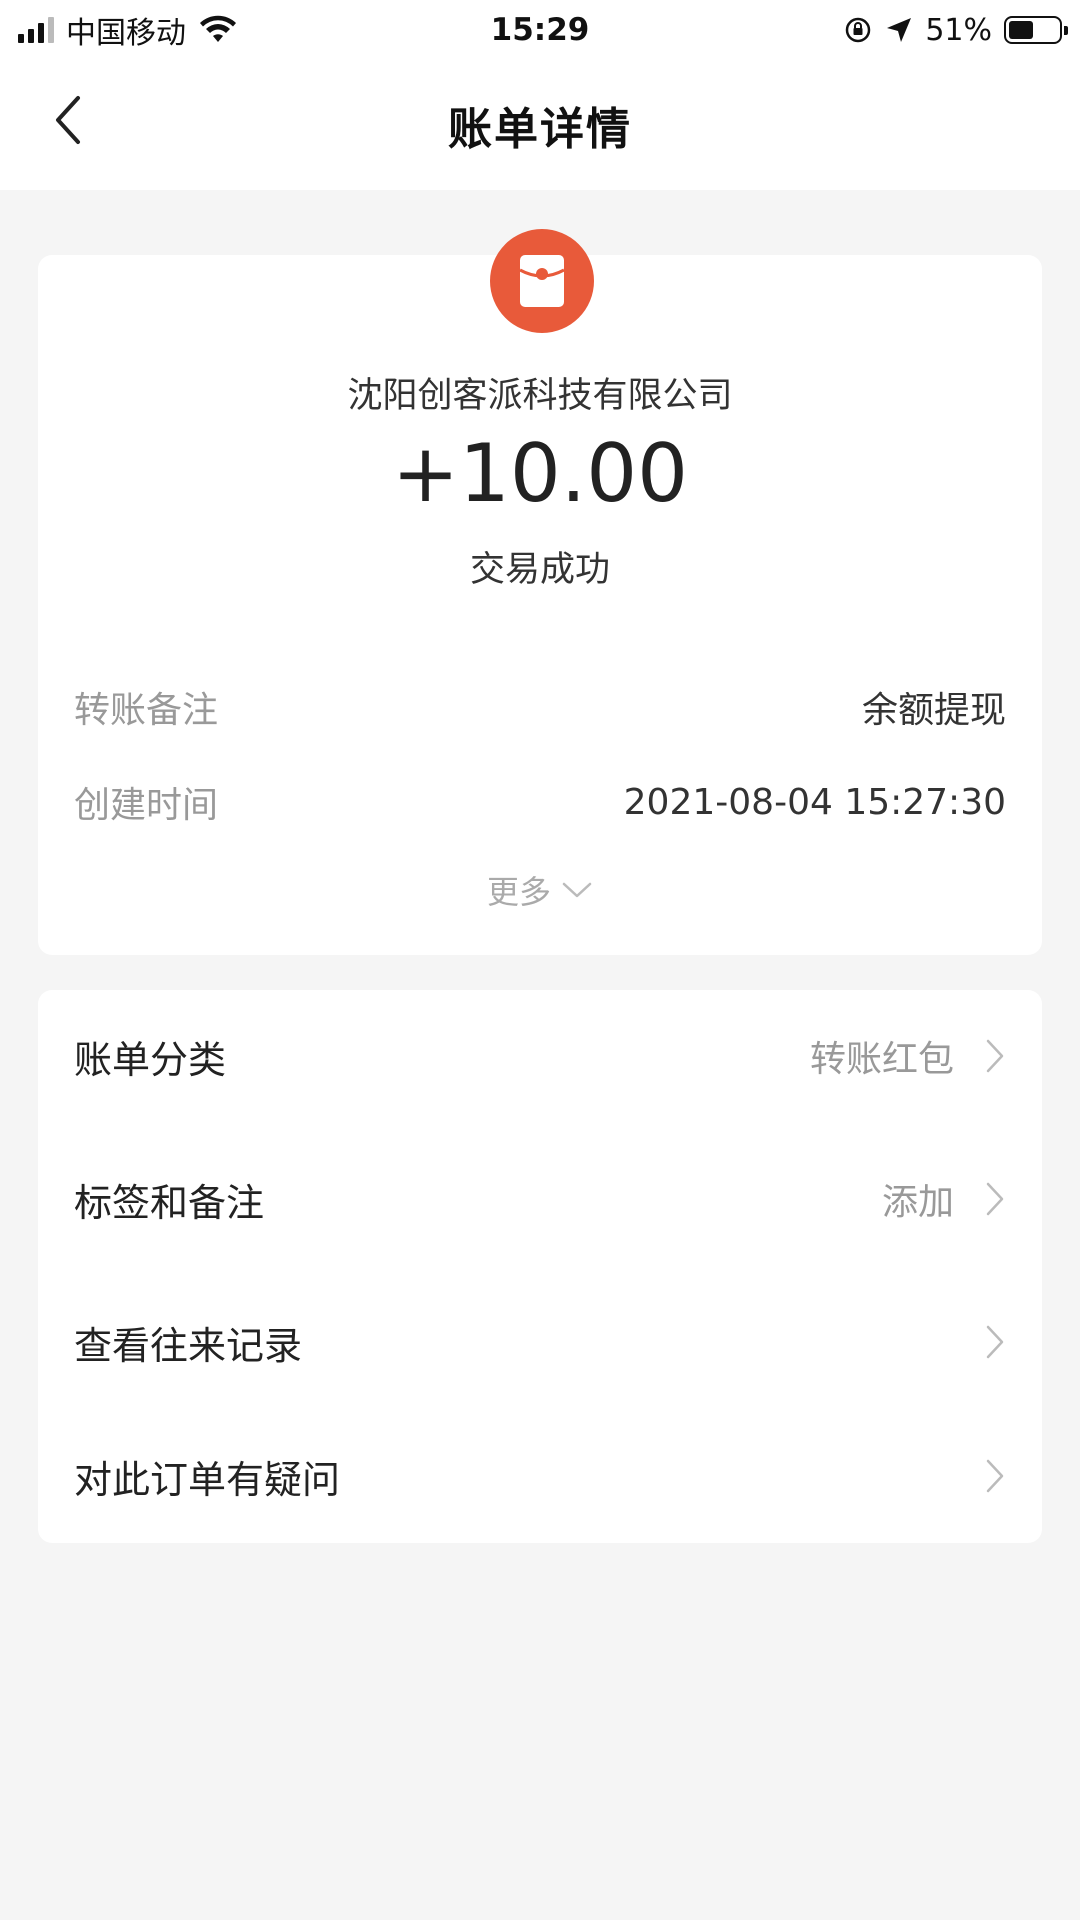  Describe the element at coordinates (577, 890) in the screenshot. I see `chevron-down-icon` at that location.